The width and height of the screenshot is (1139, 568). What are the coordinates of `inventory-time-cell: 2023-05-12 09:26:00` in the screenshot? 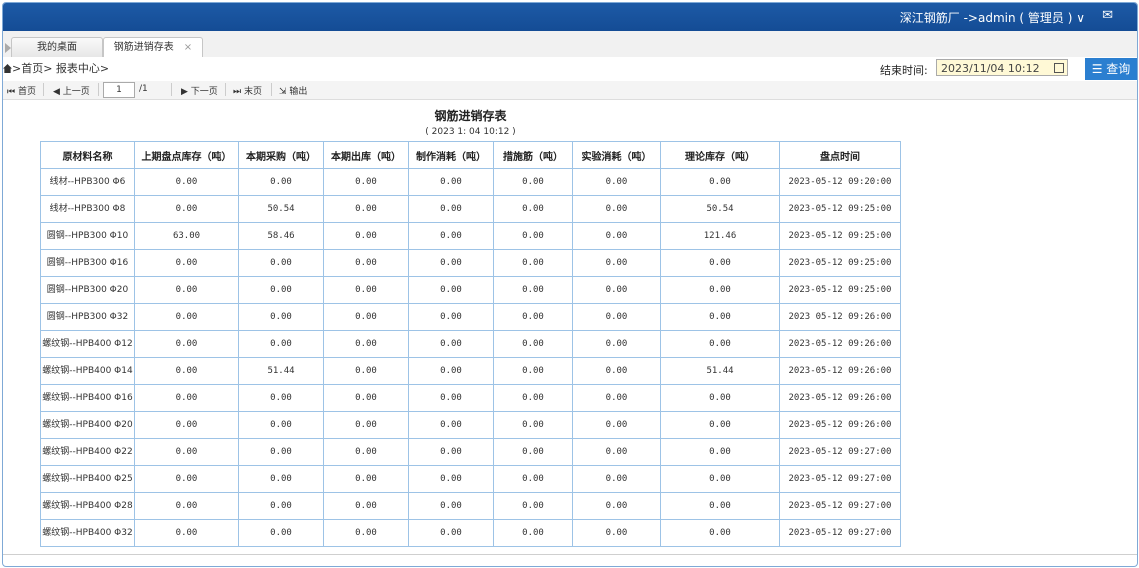 It's located at (840, 371).